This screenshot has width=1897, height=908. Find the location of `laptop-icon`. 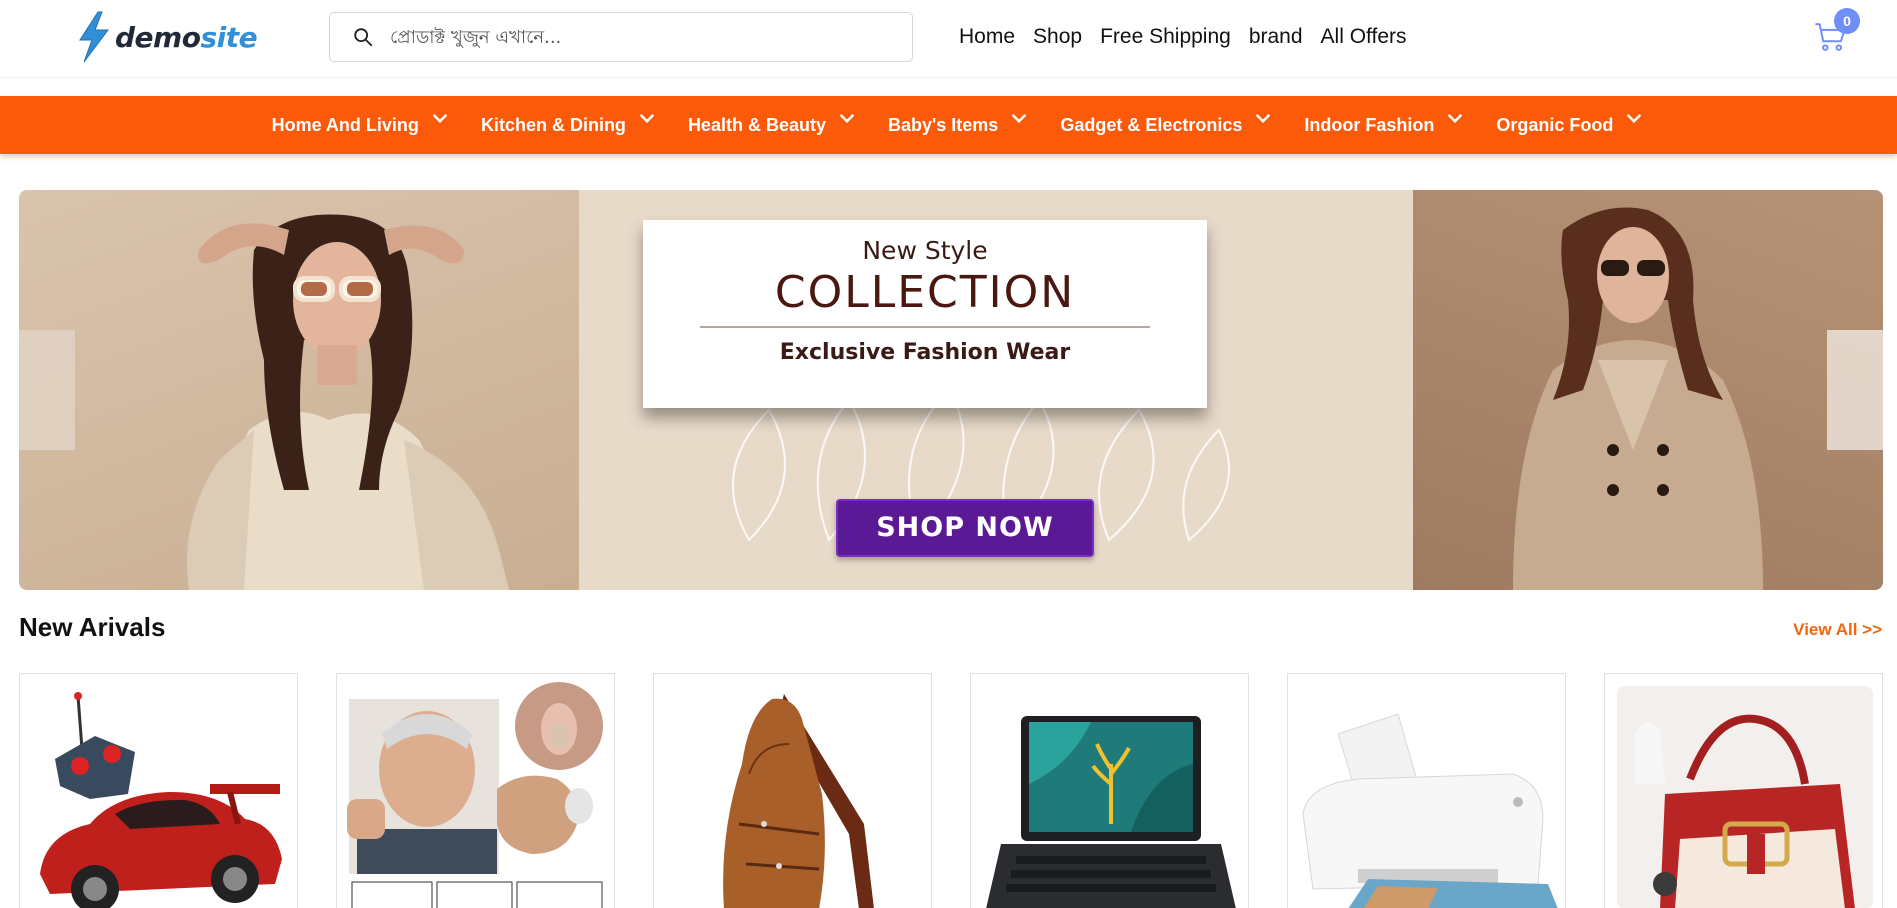

laptop-icon is located at coordinates (1111, 812).